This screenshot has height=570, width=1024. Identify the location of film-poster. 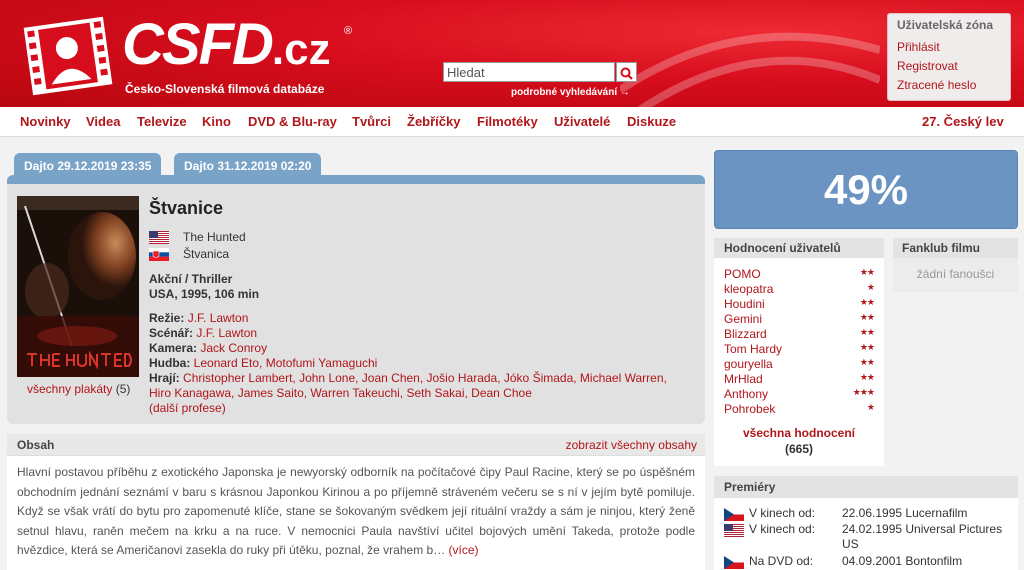
(78, 286).